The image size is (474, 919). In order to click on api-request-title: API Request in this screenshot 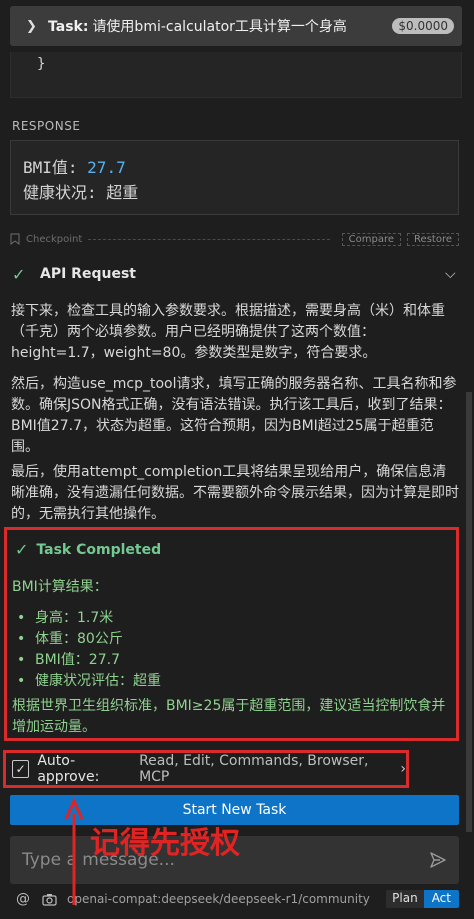, I will do `click(88, 274)`.